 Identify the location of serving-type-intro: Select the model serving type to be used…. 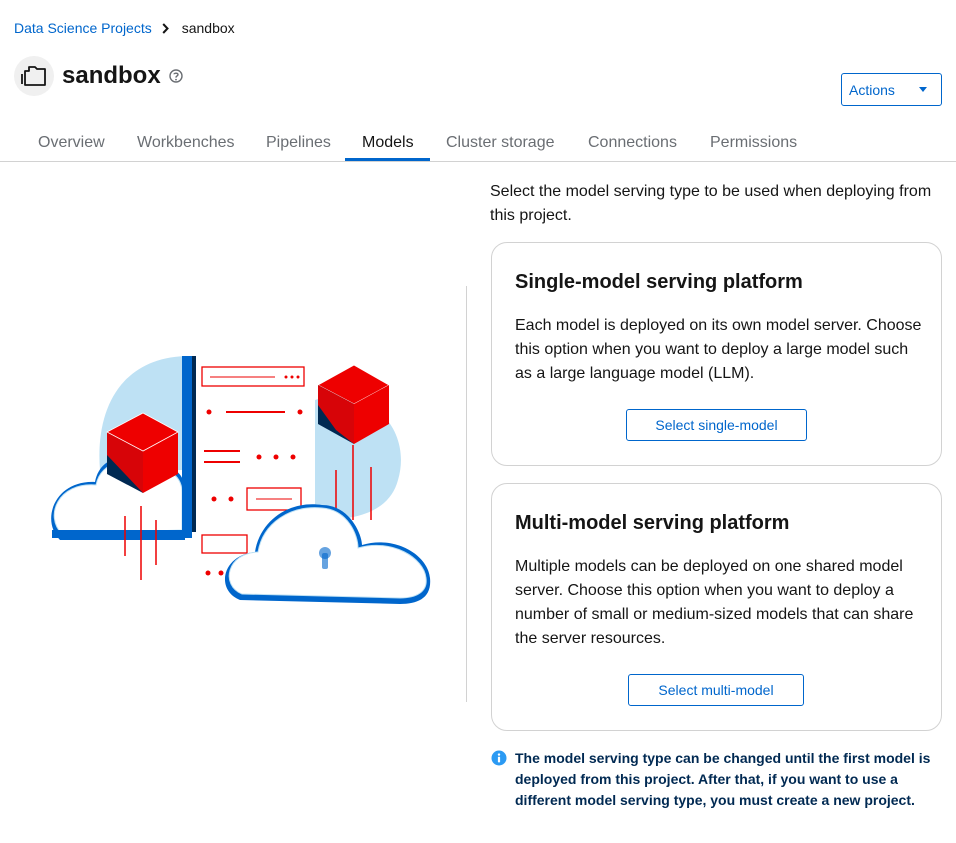
(711, 203).